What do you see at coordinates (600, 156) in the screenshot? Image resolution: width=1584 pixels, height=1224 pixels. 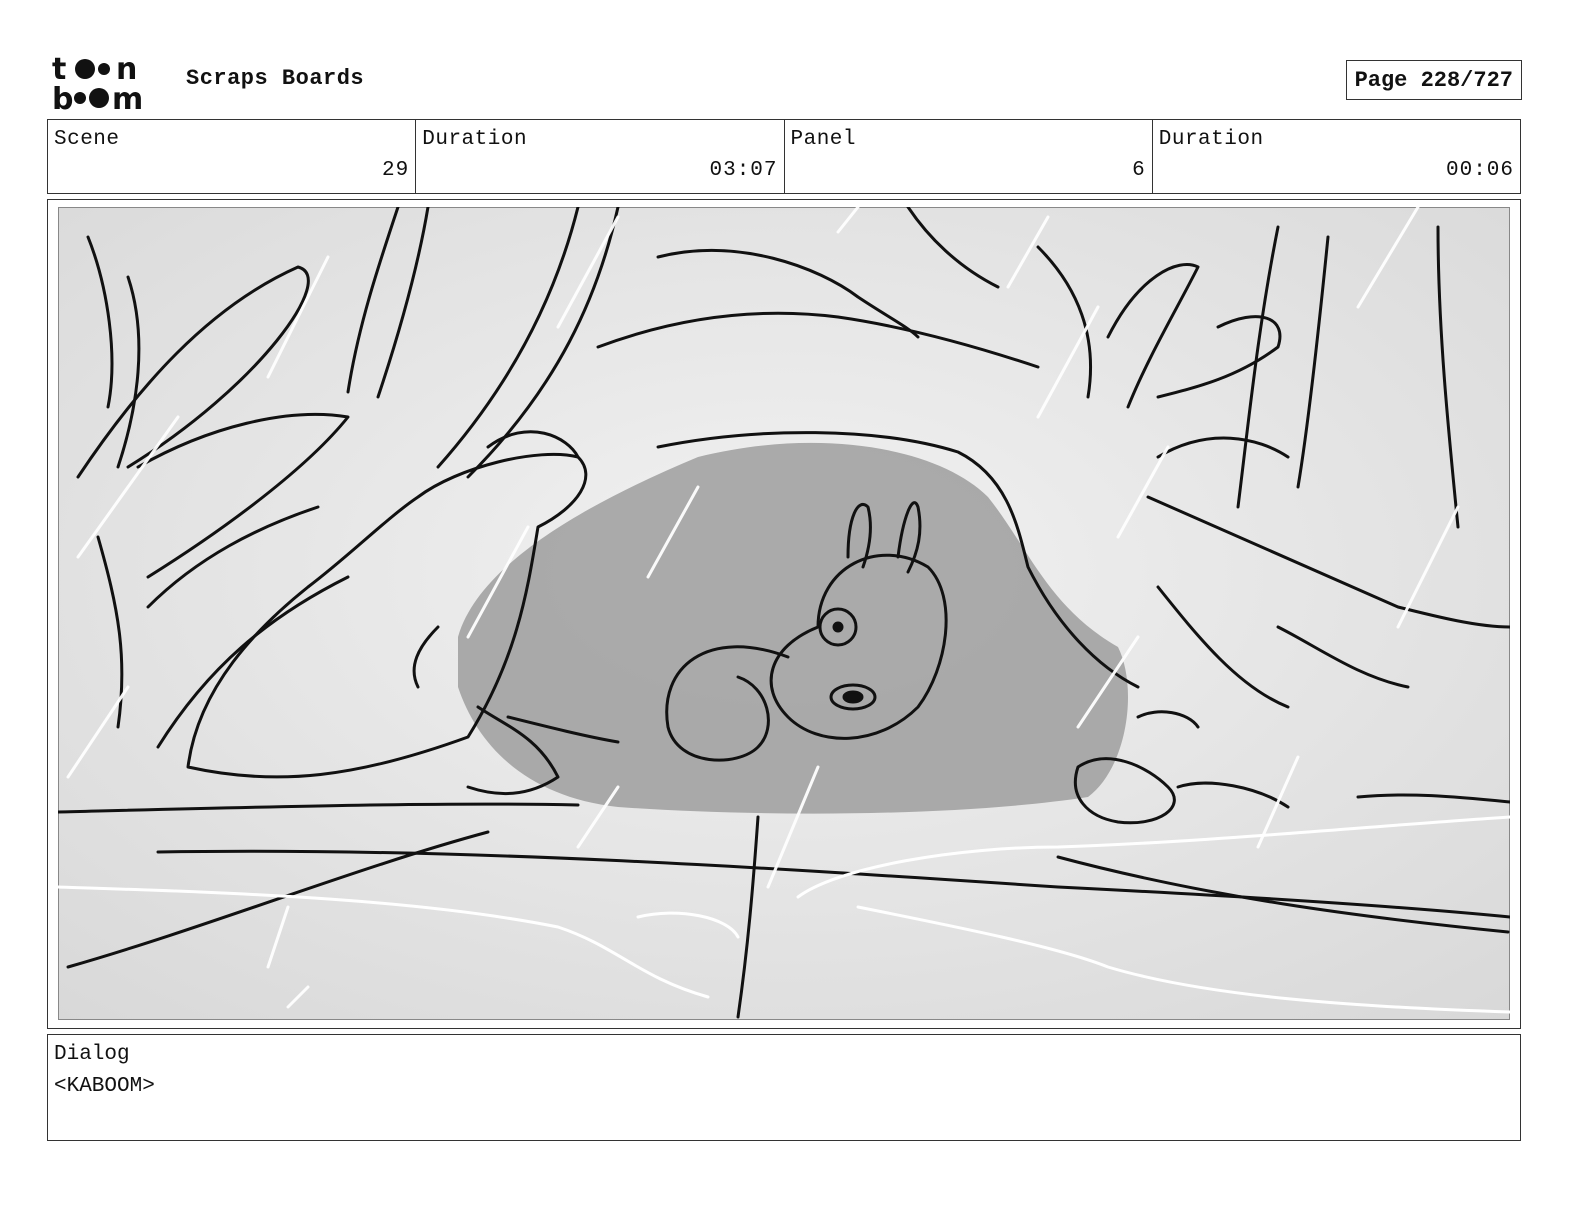 I see `scene-duration-cell: Duration 03:07` at bounding box center [600, 156].